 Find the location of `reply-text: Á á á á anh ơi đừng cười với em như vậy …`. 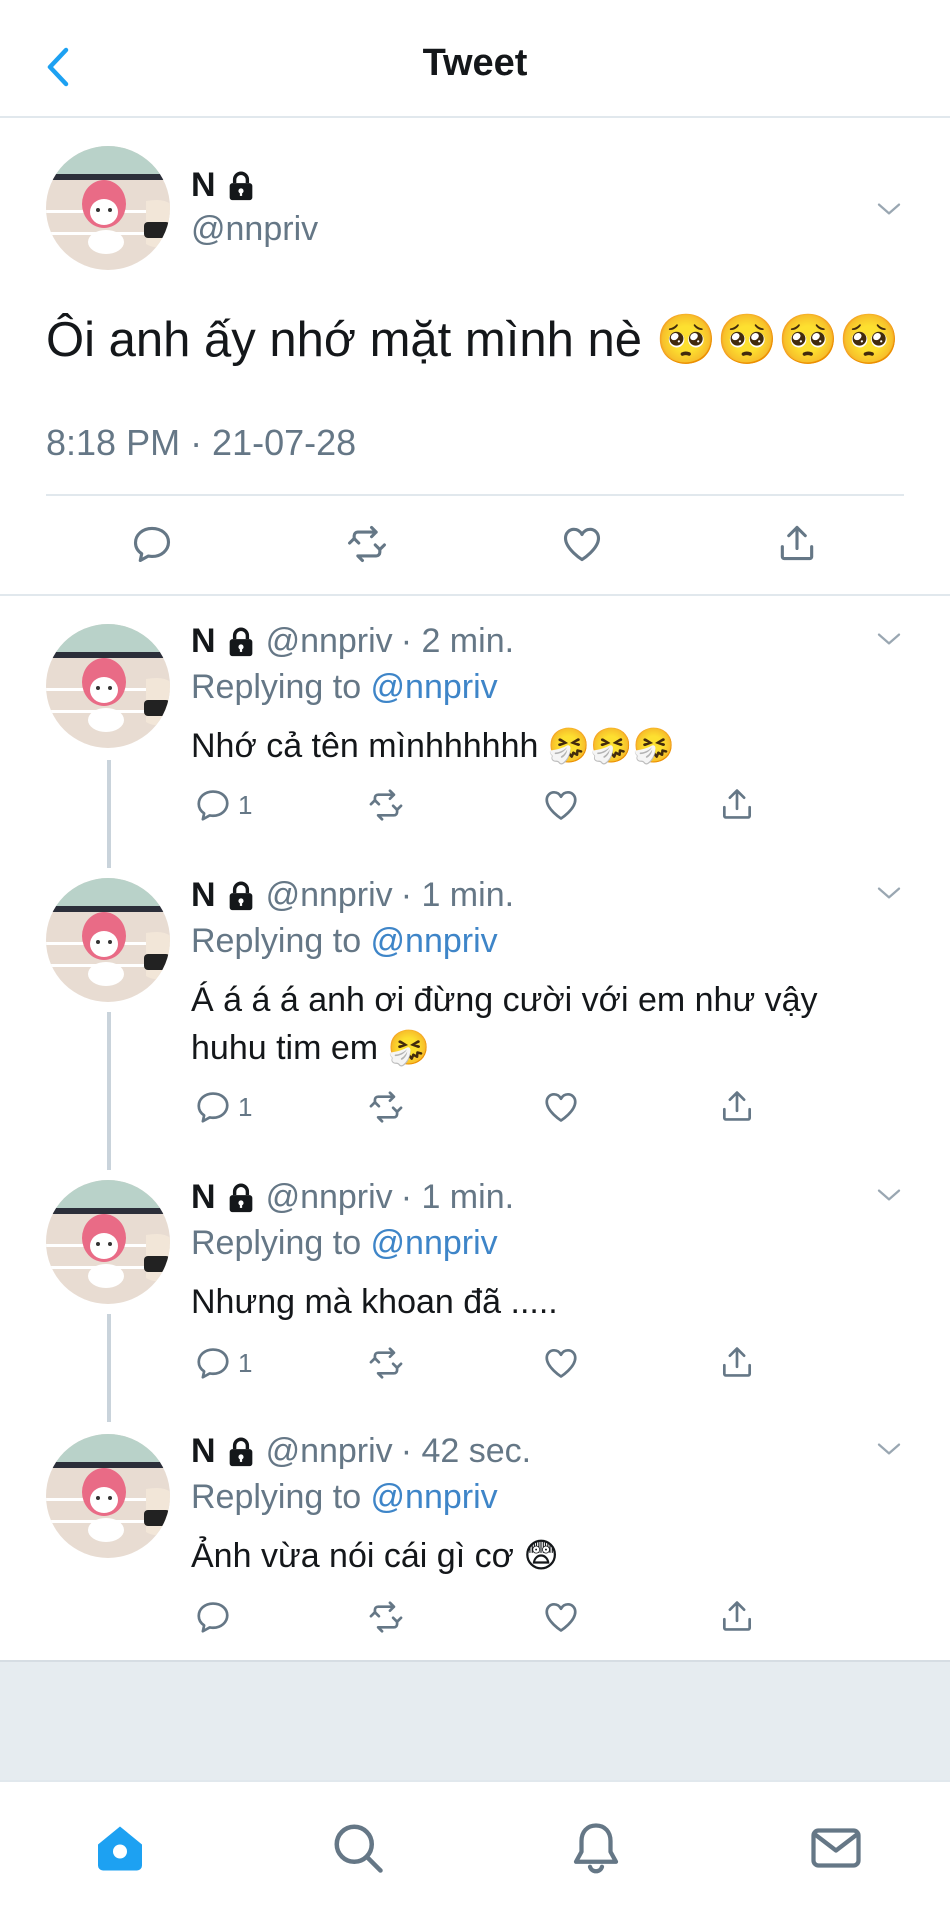

reply-text: Á á á á anh ơi đừng cười với em như vậy … is located at coordinates (504, 1024).